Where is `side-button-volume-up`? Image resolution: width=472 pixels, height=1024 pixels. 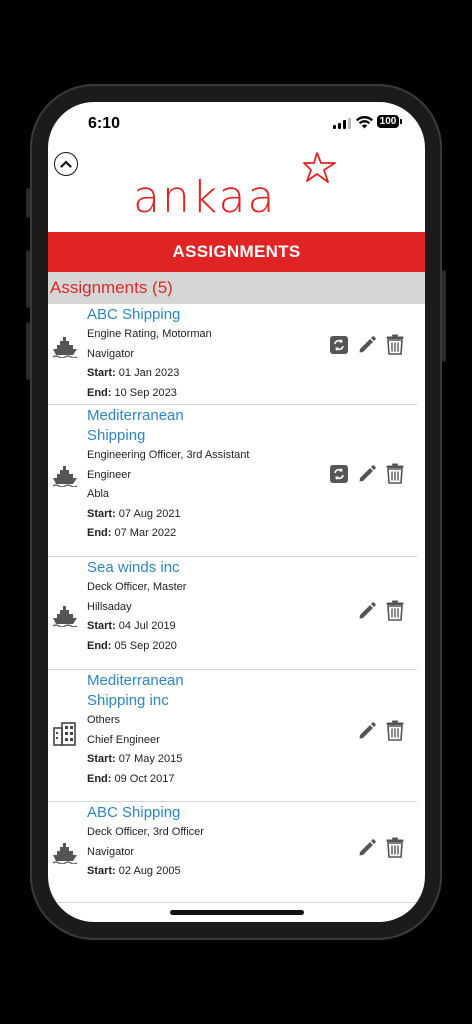 side-button-volume-up is located at coordinates (28, 279).